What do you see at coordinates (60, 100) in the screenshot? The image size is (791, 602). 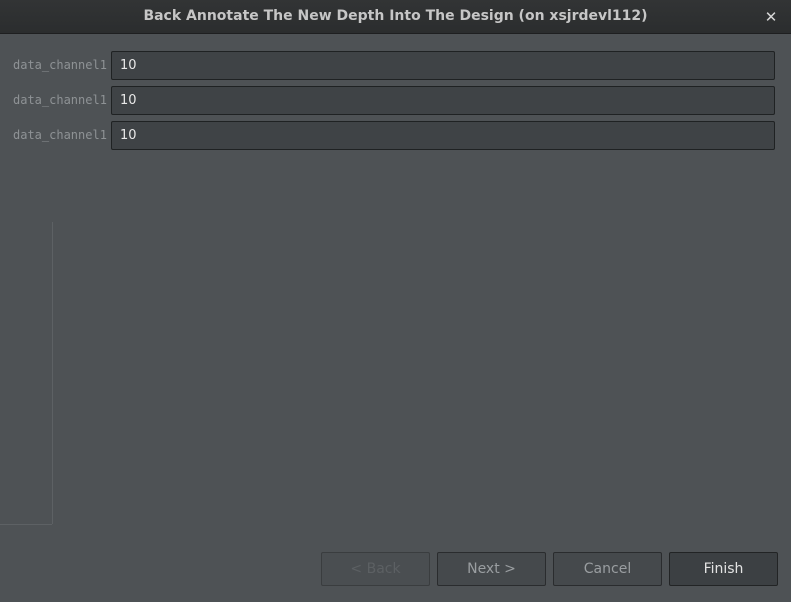 I see `field-label-2: data_channel1` at bounding box center [60, 100].